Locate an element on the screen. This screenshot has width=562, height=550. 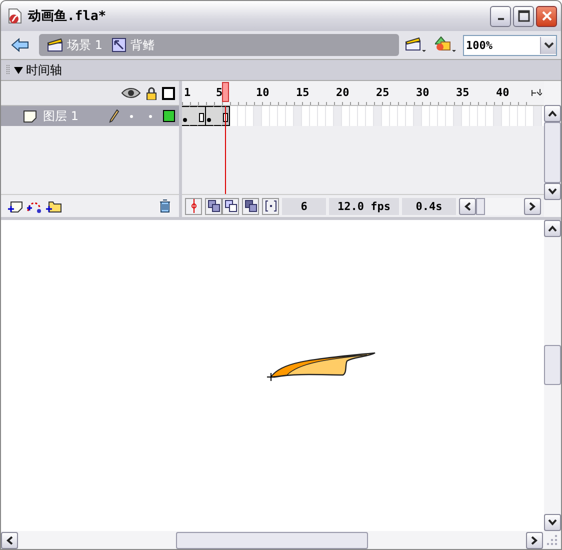
pencil-icon is located at coordinates (114, 116).